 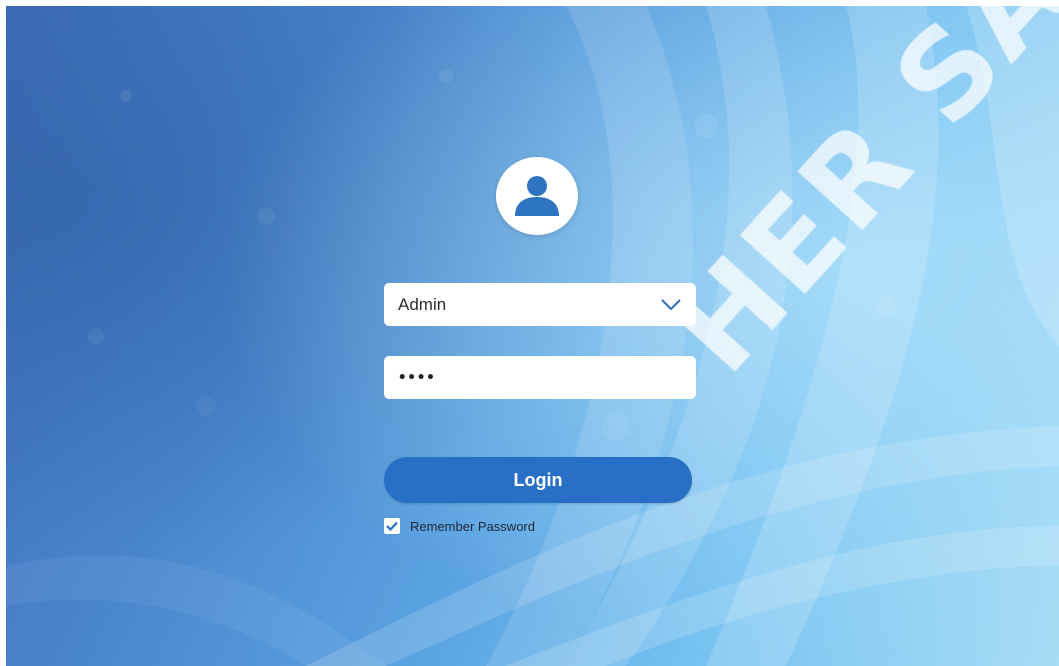 What do you see at coordinates (472, 526) in the screenshot?
I see `remember-password-label: Remember Password` at bounding box center [472, 526].